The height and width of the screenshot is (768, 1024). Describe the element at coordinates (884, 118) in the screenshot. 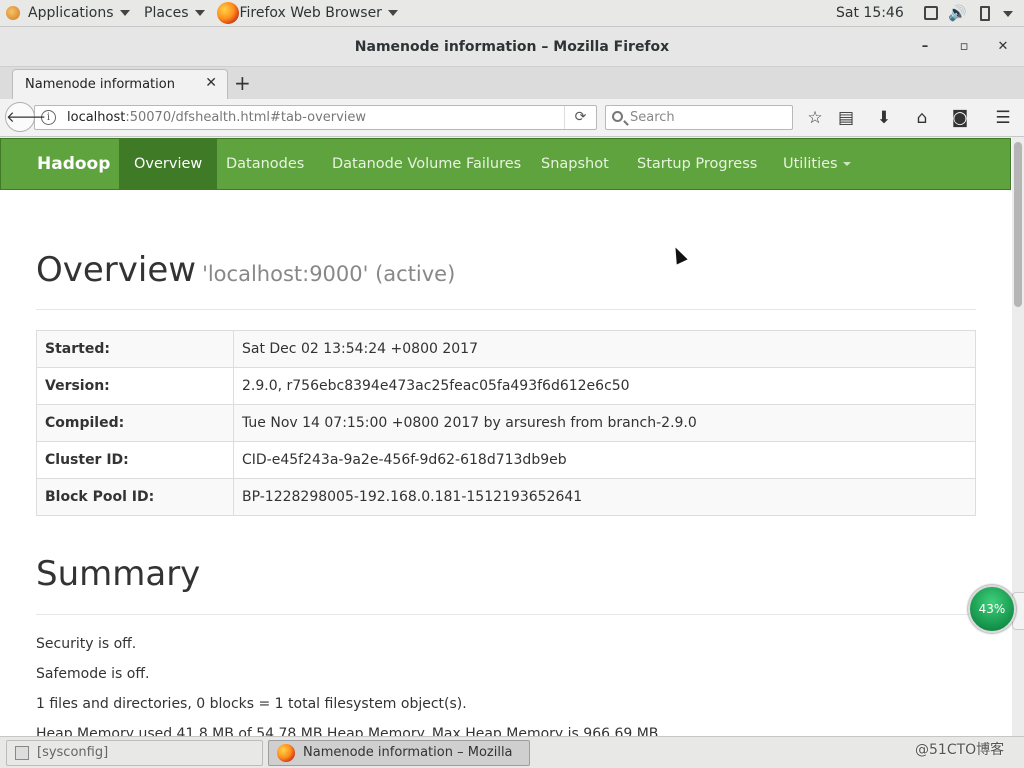

I see `downloads-icon: ⬇` at that location.